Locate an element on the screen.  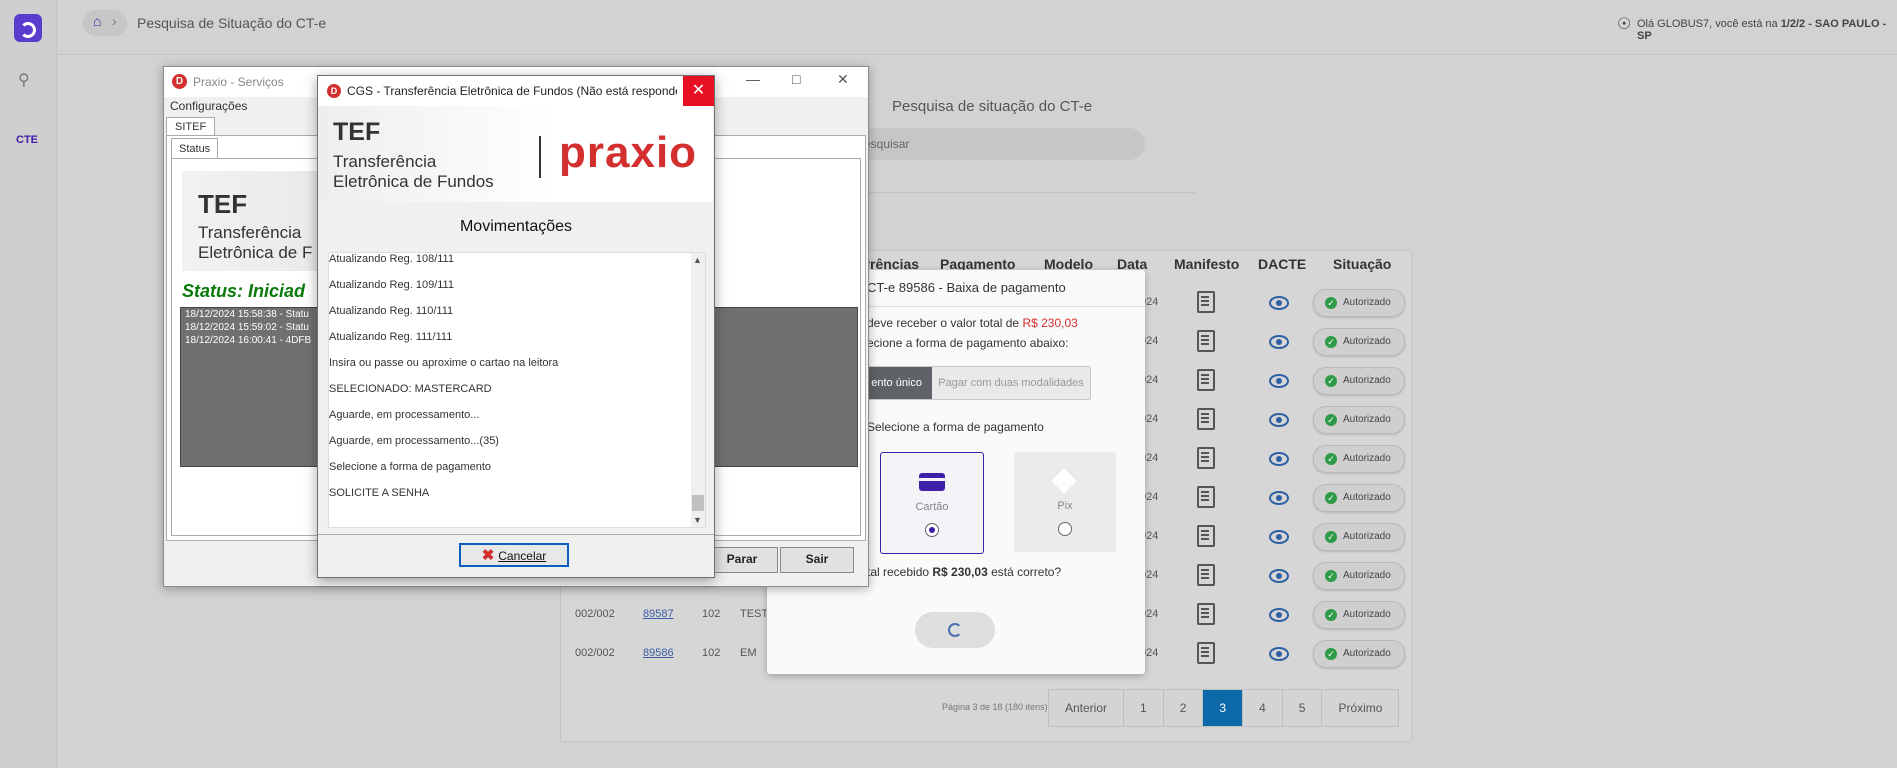
scroll-up-icon: ▲ is located at coordinates (697, 260).